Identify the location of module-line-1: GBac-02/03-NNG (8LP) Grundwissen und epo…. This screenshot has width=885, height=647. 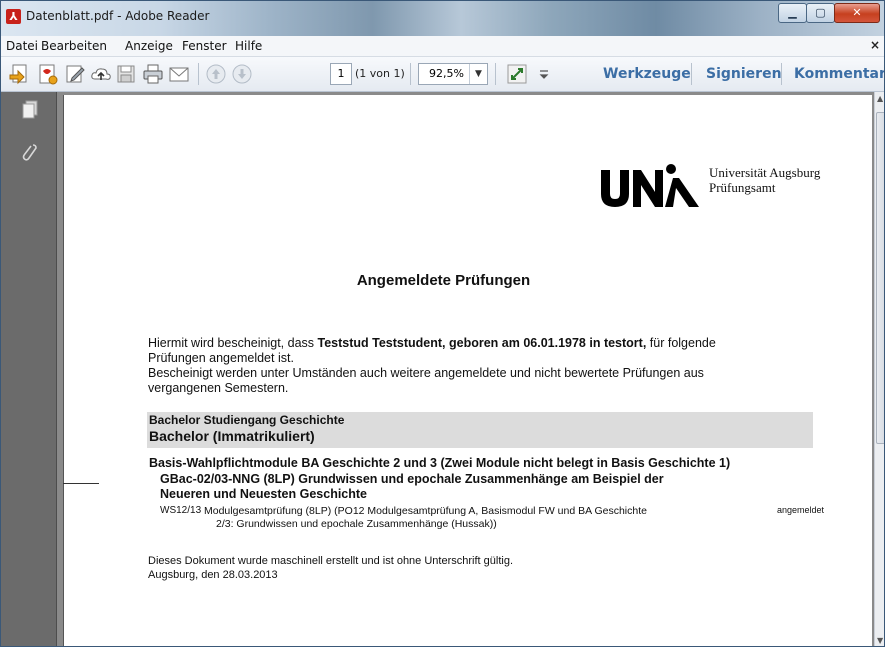
(412, 479).